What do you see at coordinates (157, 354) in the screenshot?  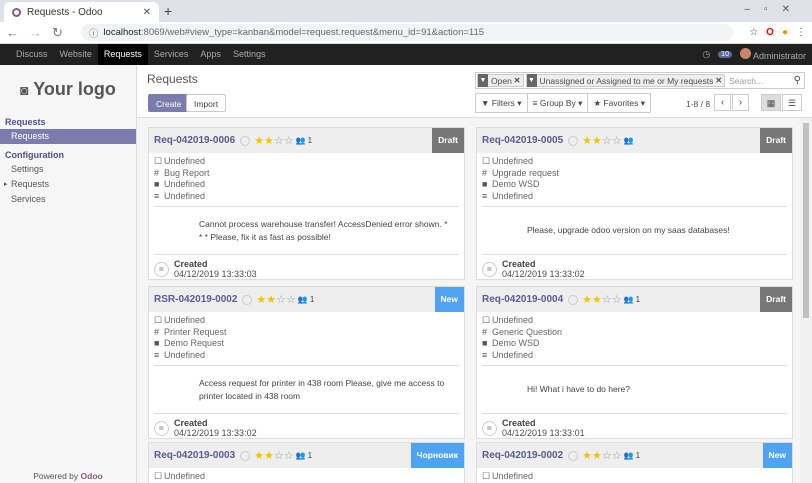 I see `list-icon: ≡` at bounding box center [157, 354].